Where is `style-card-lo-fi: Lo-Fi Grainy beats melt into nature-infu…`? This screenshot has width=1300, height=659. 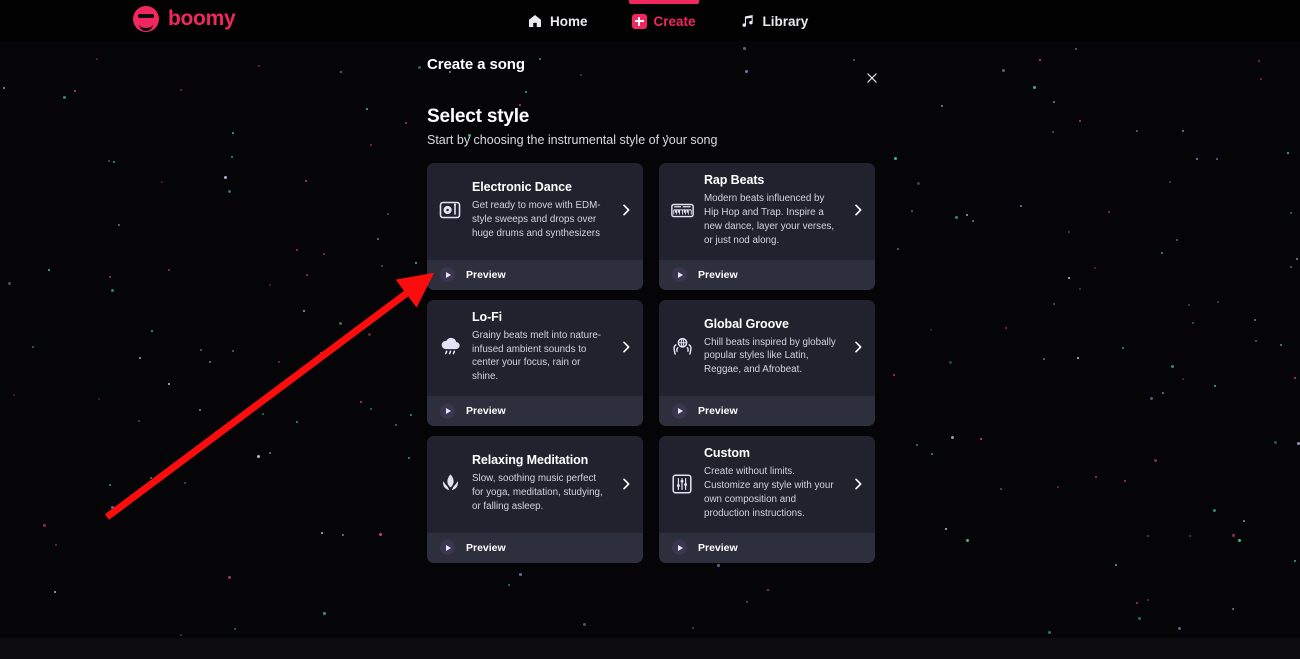
style-card-lo-fi: Lo-Fi Grainy beats melt into nature-infu… is located at coordinates (535, 363).